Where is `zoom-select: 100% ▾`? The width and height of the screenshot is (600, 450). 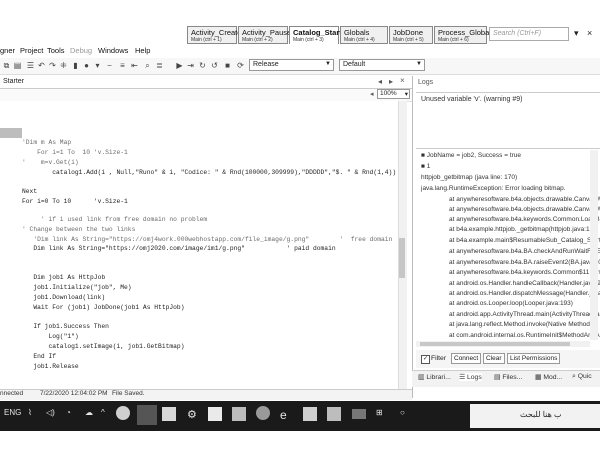
zoom-select: 100% ▾ is located at coordinates (393, 94).